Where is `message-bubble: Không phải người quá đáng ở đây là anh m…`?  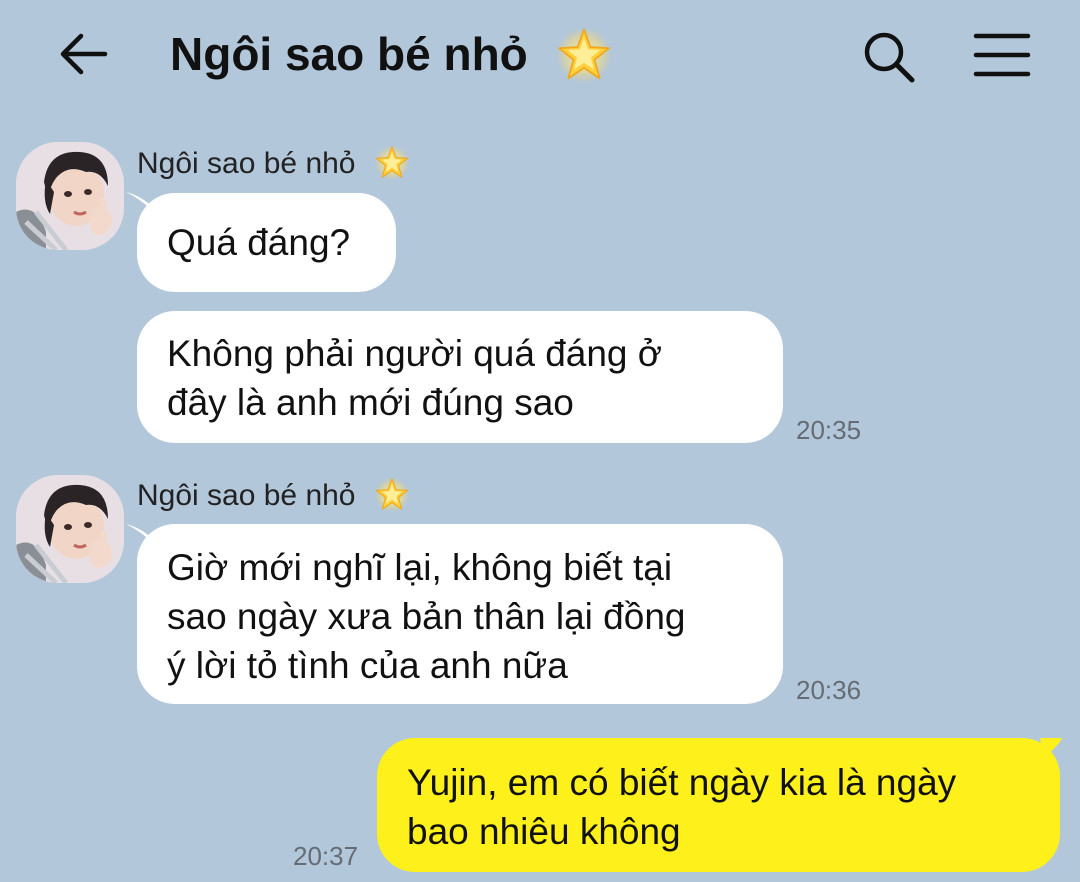 message-bubble: Không phải người quá đáng ở đây là anh m… is located at coordinates (460, 377).